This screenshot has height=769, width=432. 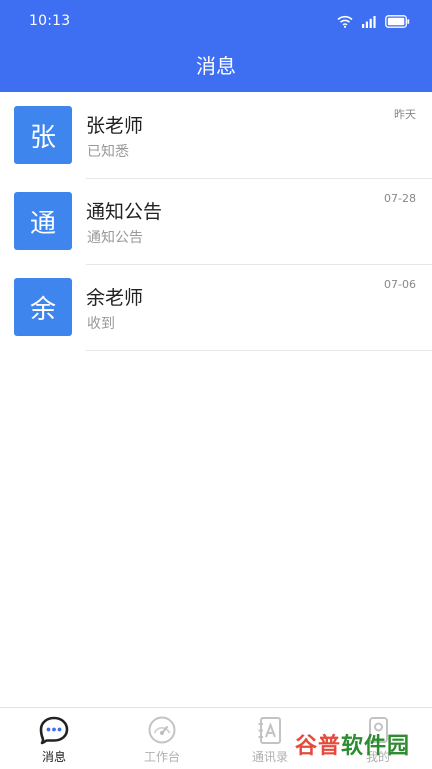 What do you see at coordinates (43, 221) in the screenshot?
I see `avatar: 通` at bounding box center [43, 221].